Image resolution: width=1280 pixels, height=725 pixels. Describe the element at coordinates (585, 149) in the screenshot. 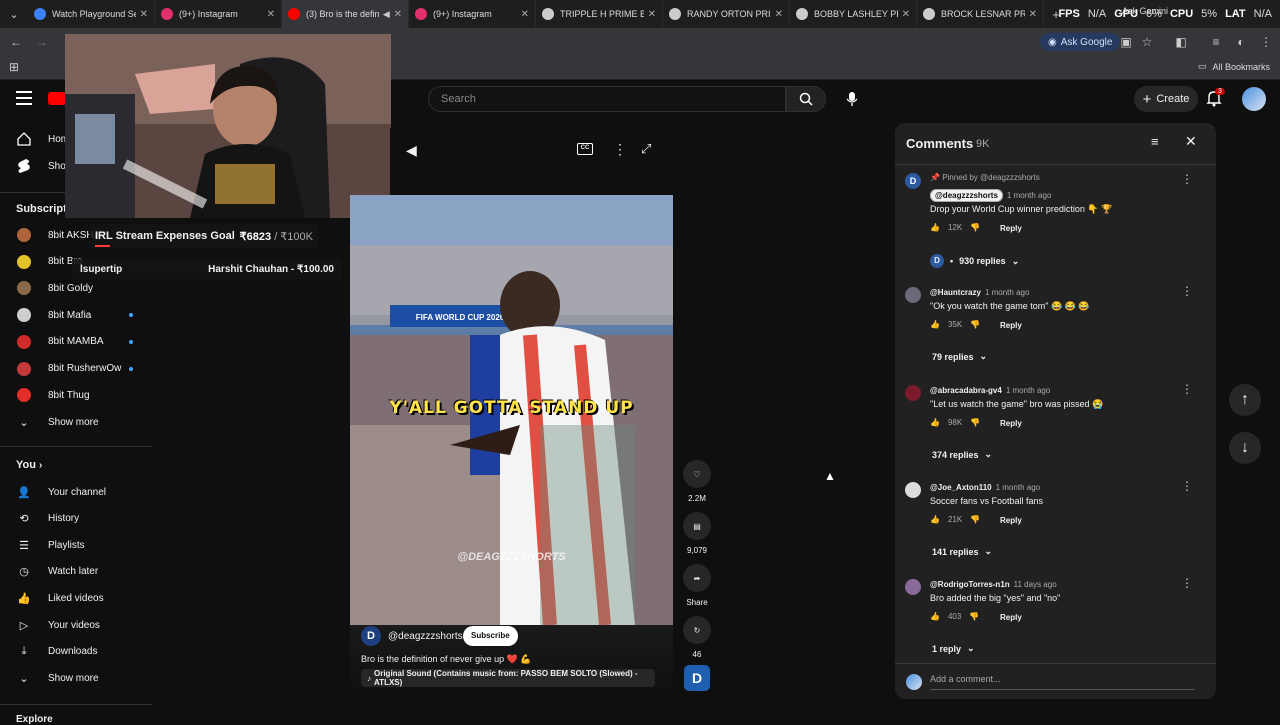

I see `captions-icon: CC` at that location.